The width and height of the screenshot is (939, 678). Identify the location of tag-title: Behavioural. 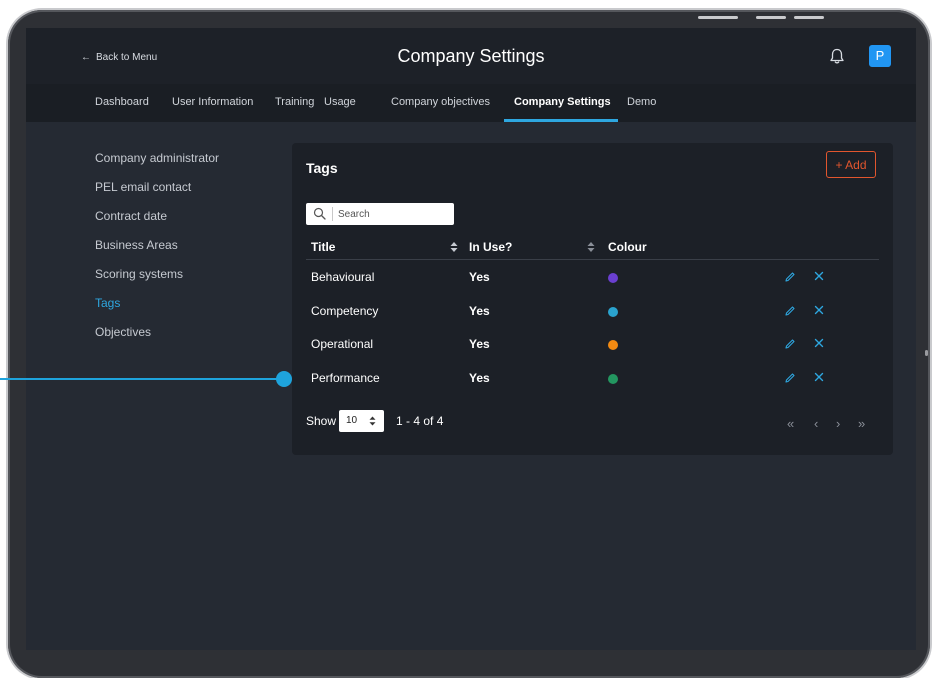
(343, 277).